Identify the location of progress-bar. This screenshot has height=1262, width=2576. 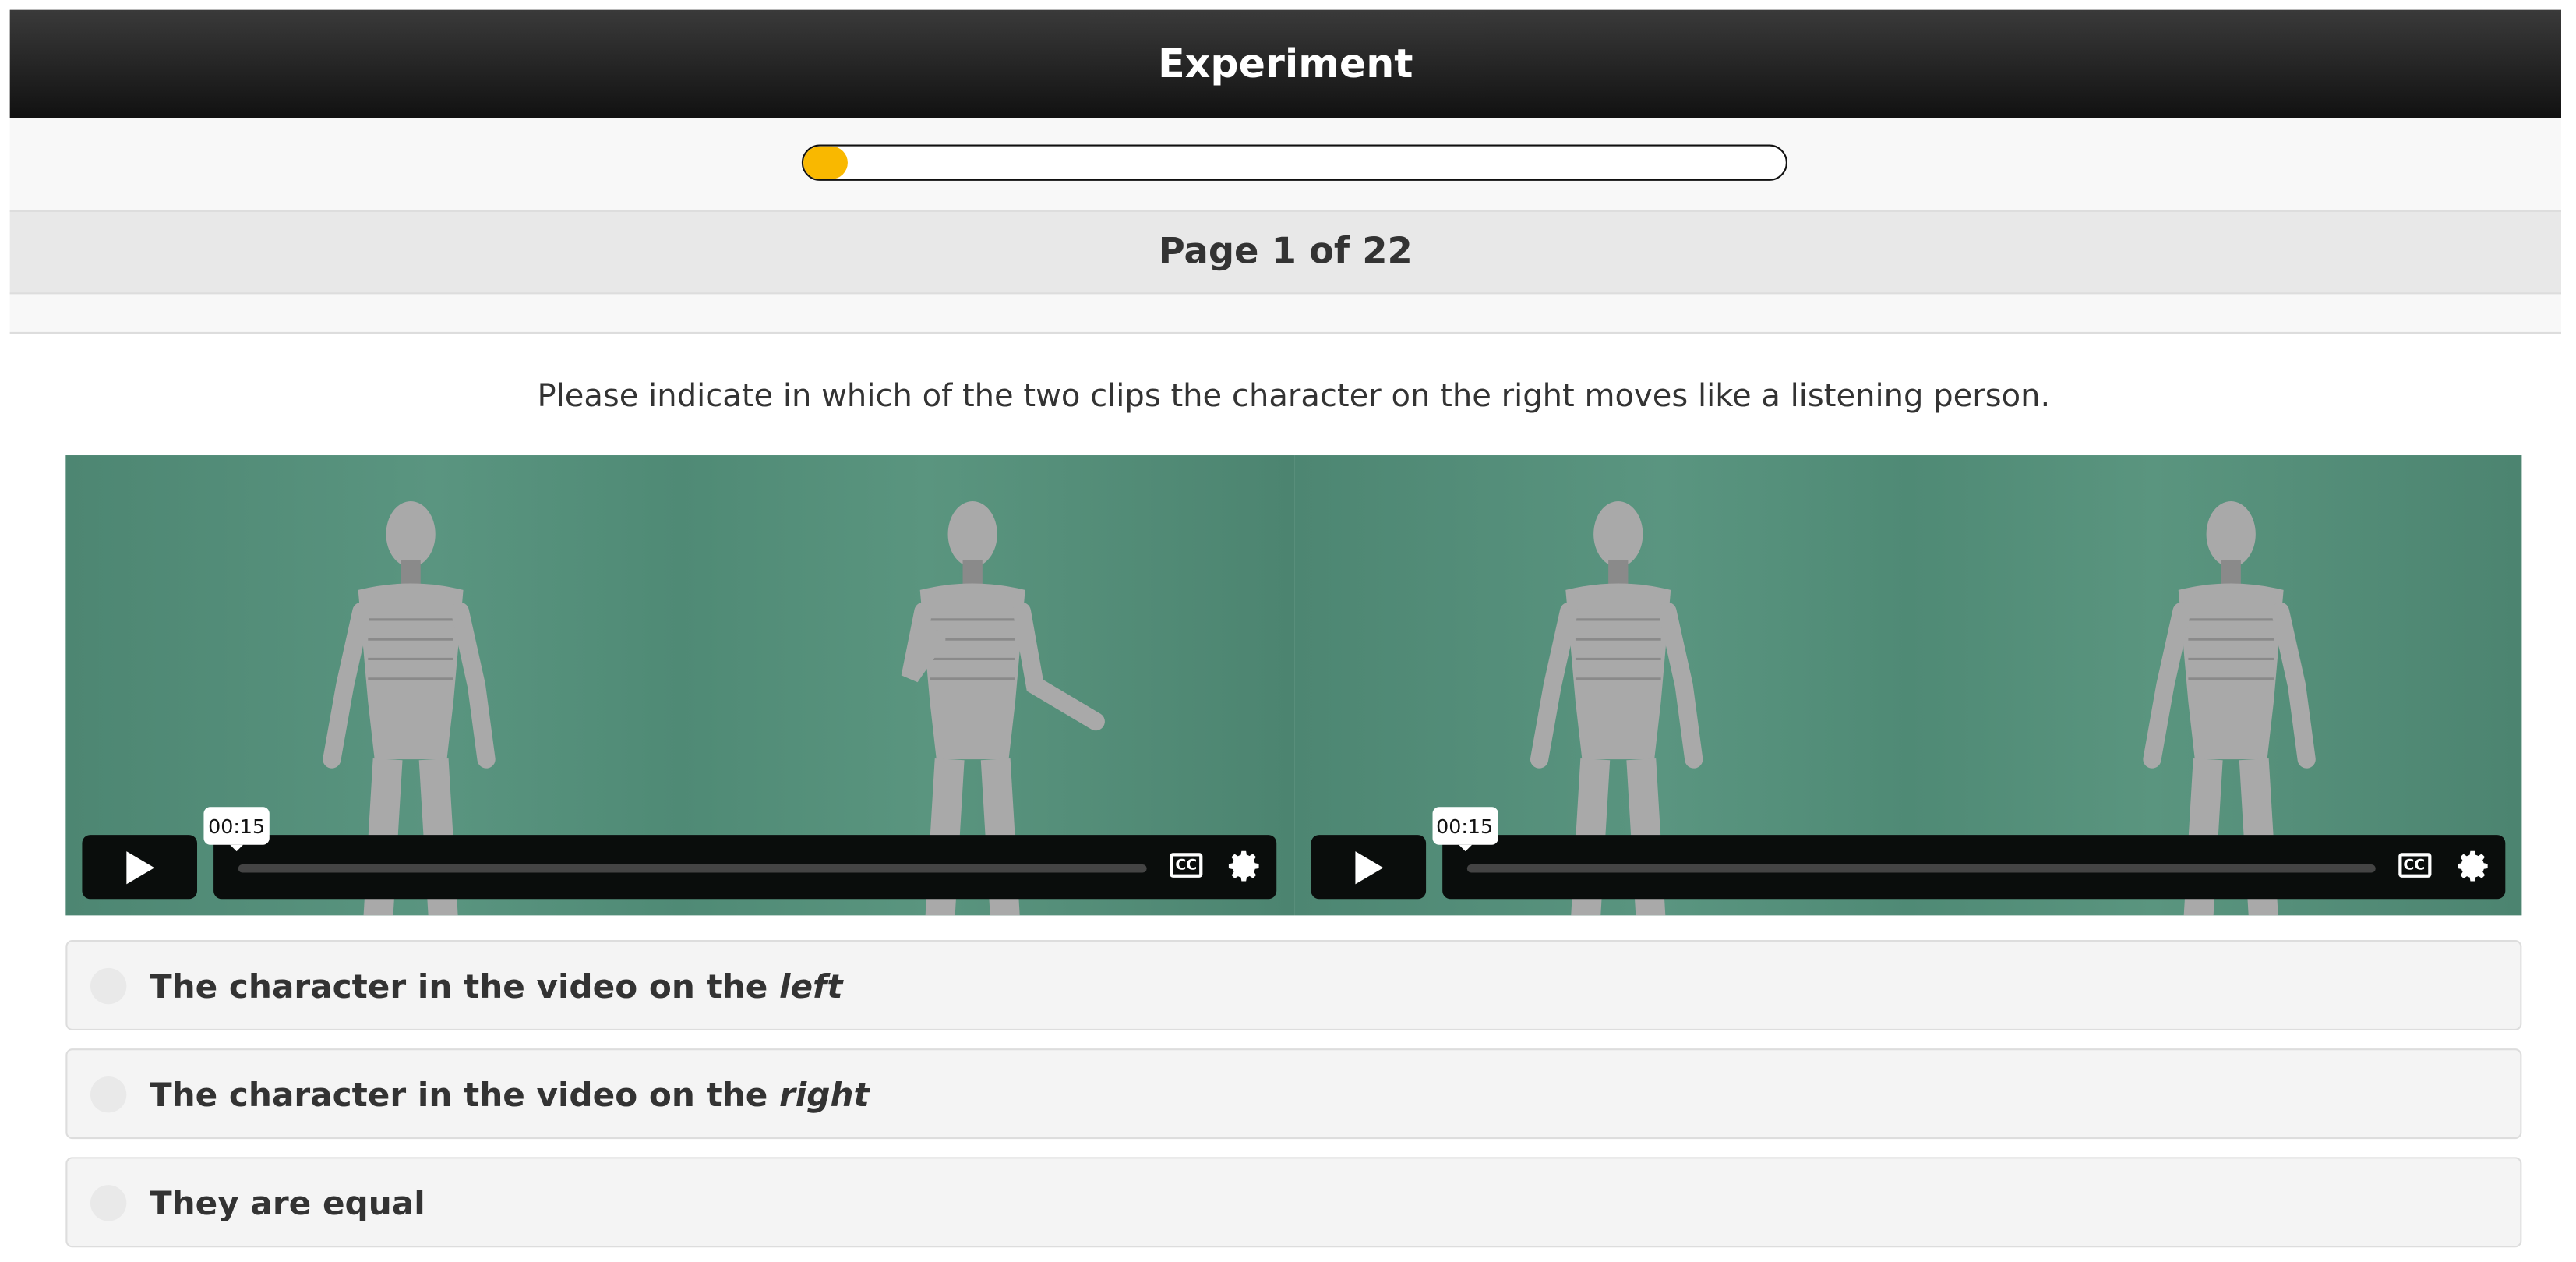
(1294, 162).